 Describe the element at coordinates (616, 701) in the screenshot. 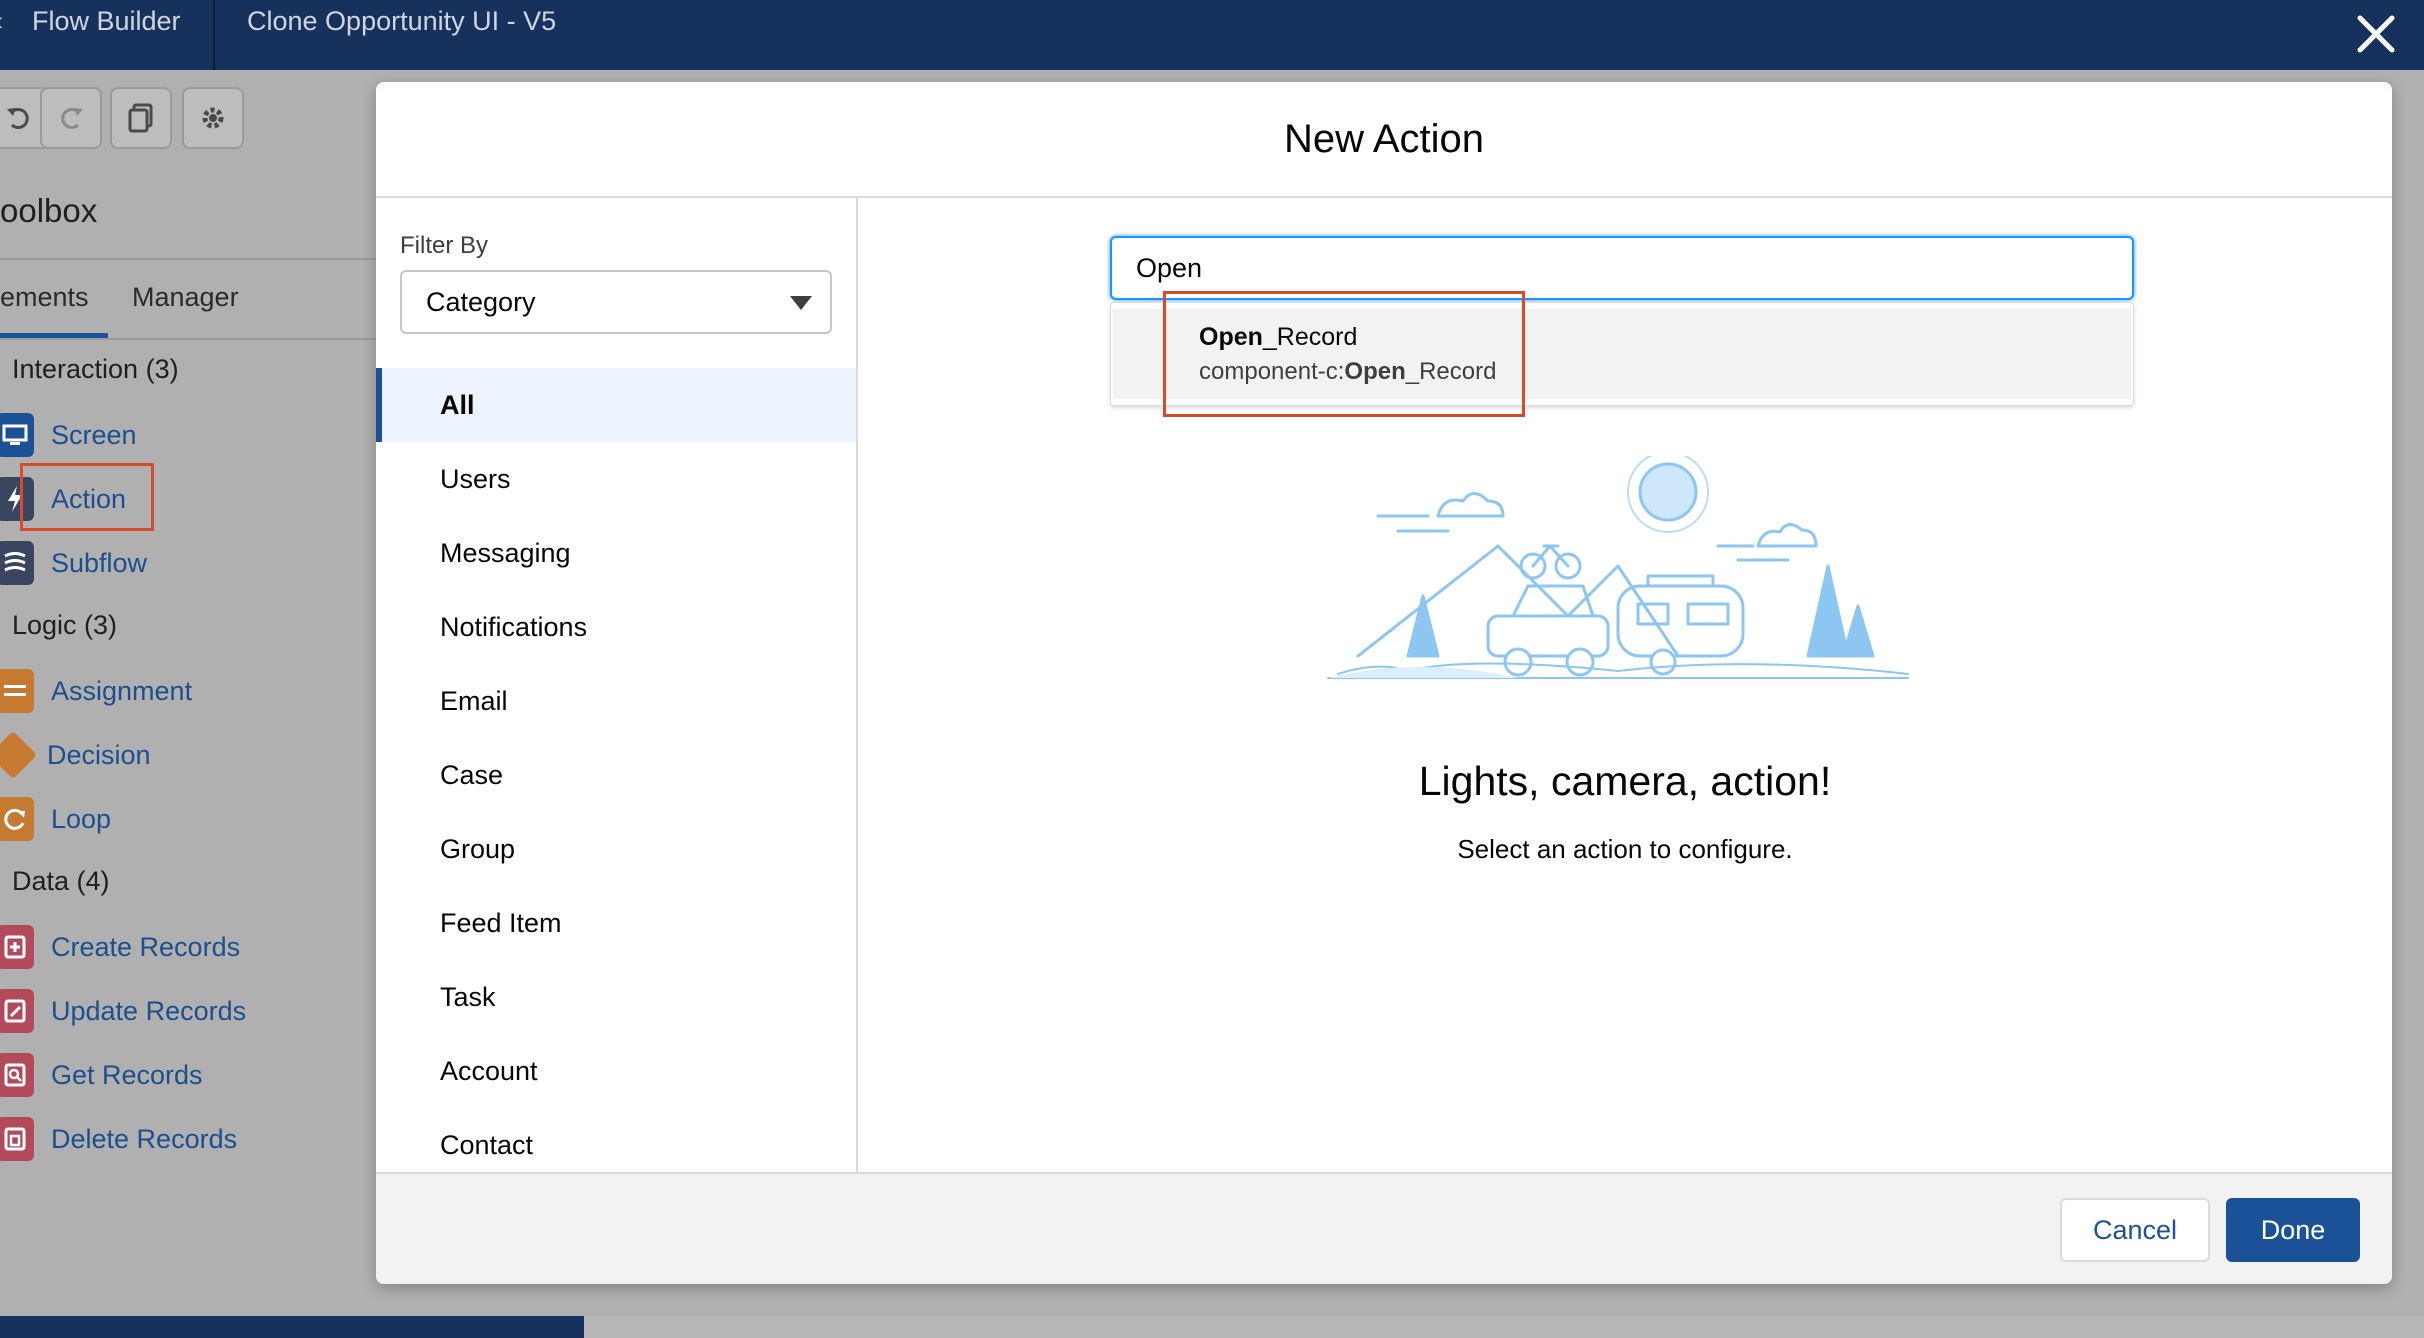

I see `category-item-email: Email` at that location.